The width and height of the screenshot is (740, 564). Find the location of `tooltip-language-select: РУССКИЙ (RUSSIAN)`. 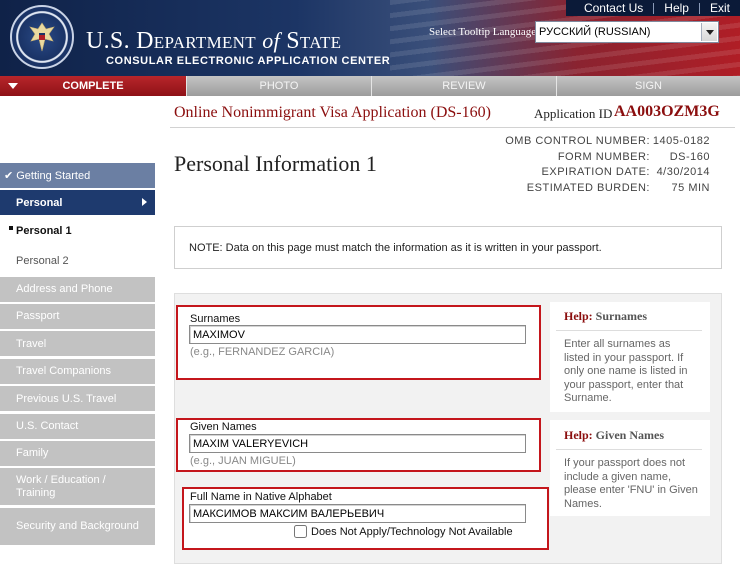

tooltip-language-select: РУССКИЙ (RUSSIAN) is located at coordinates (627, 32).